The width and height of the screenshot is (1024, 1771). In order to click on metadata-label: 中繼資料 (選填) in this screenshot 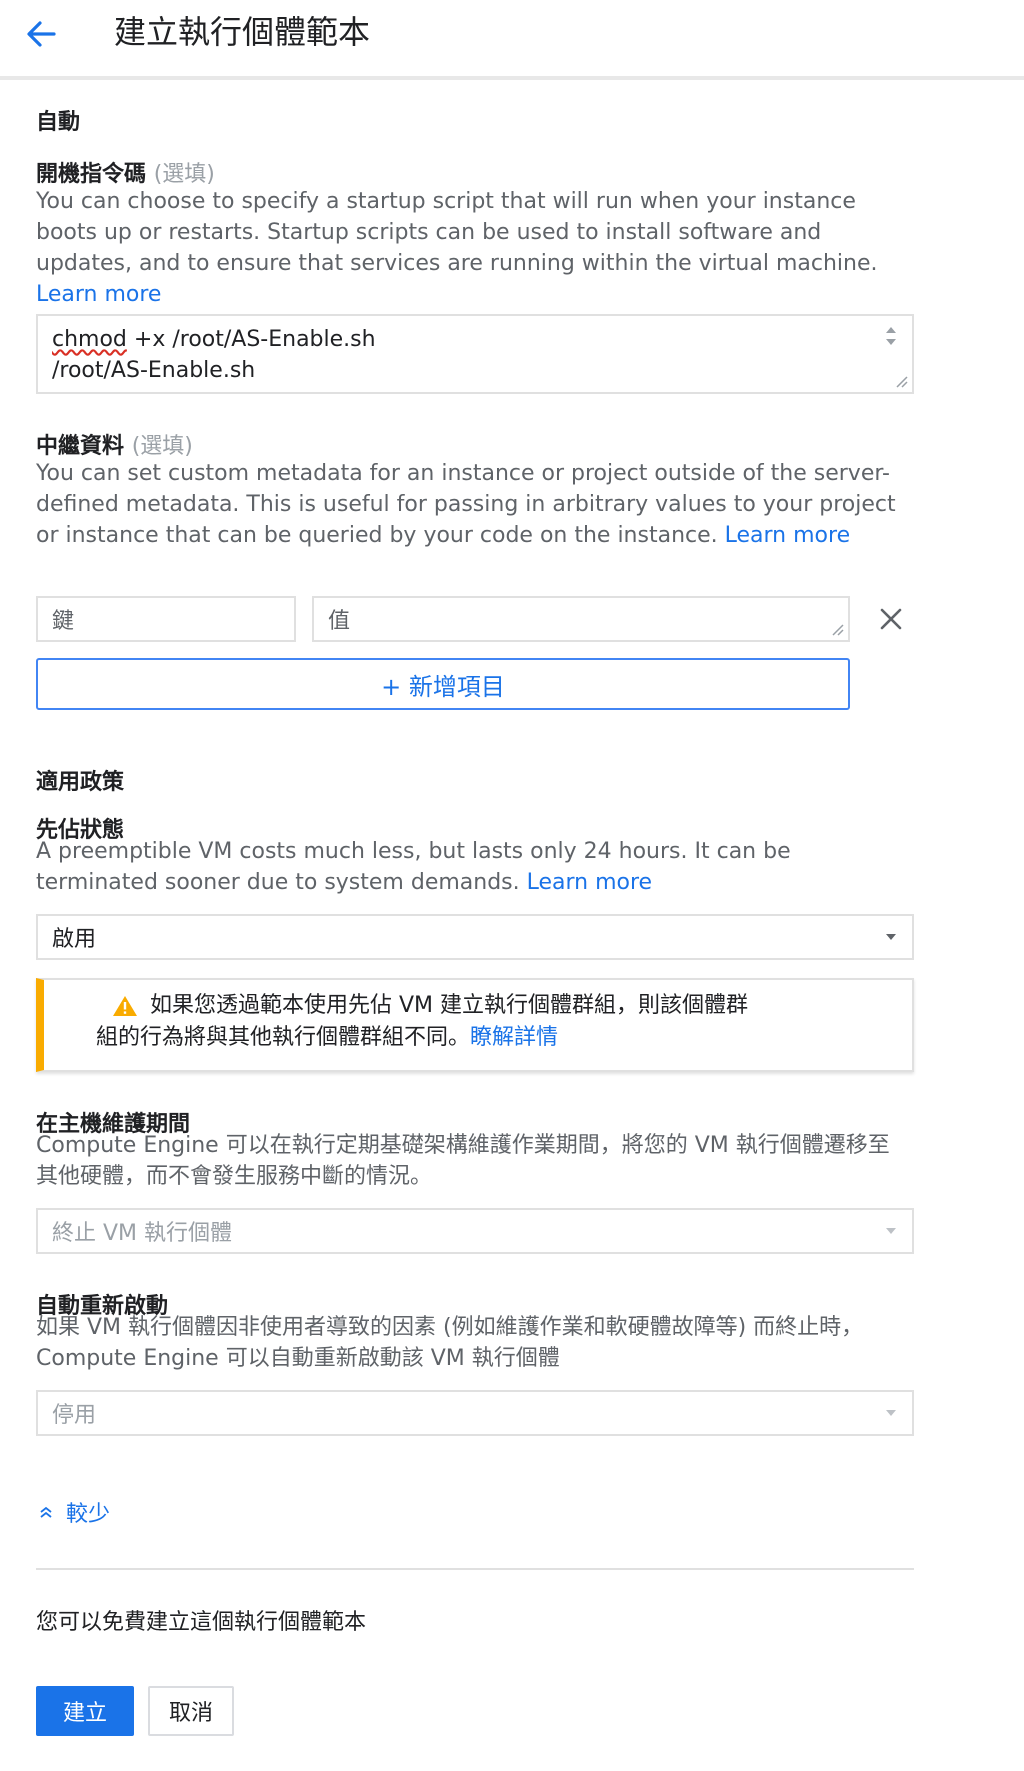, I will do `click(114, 444)`.